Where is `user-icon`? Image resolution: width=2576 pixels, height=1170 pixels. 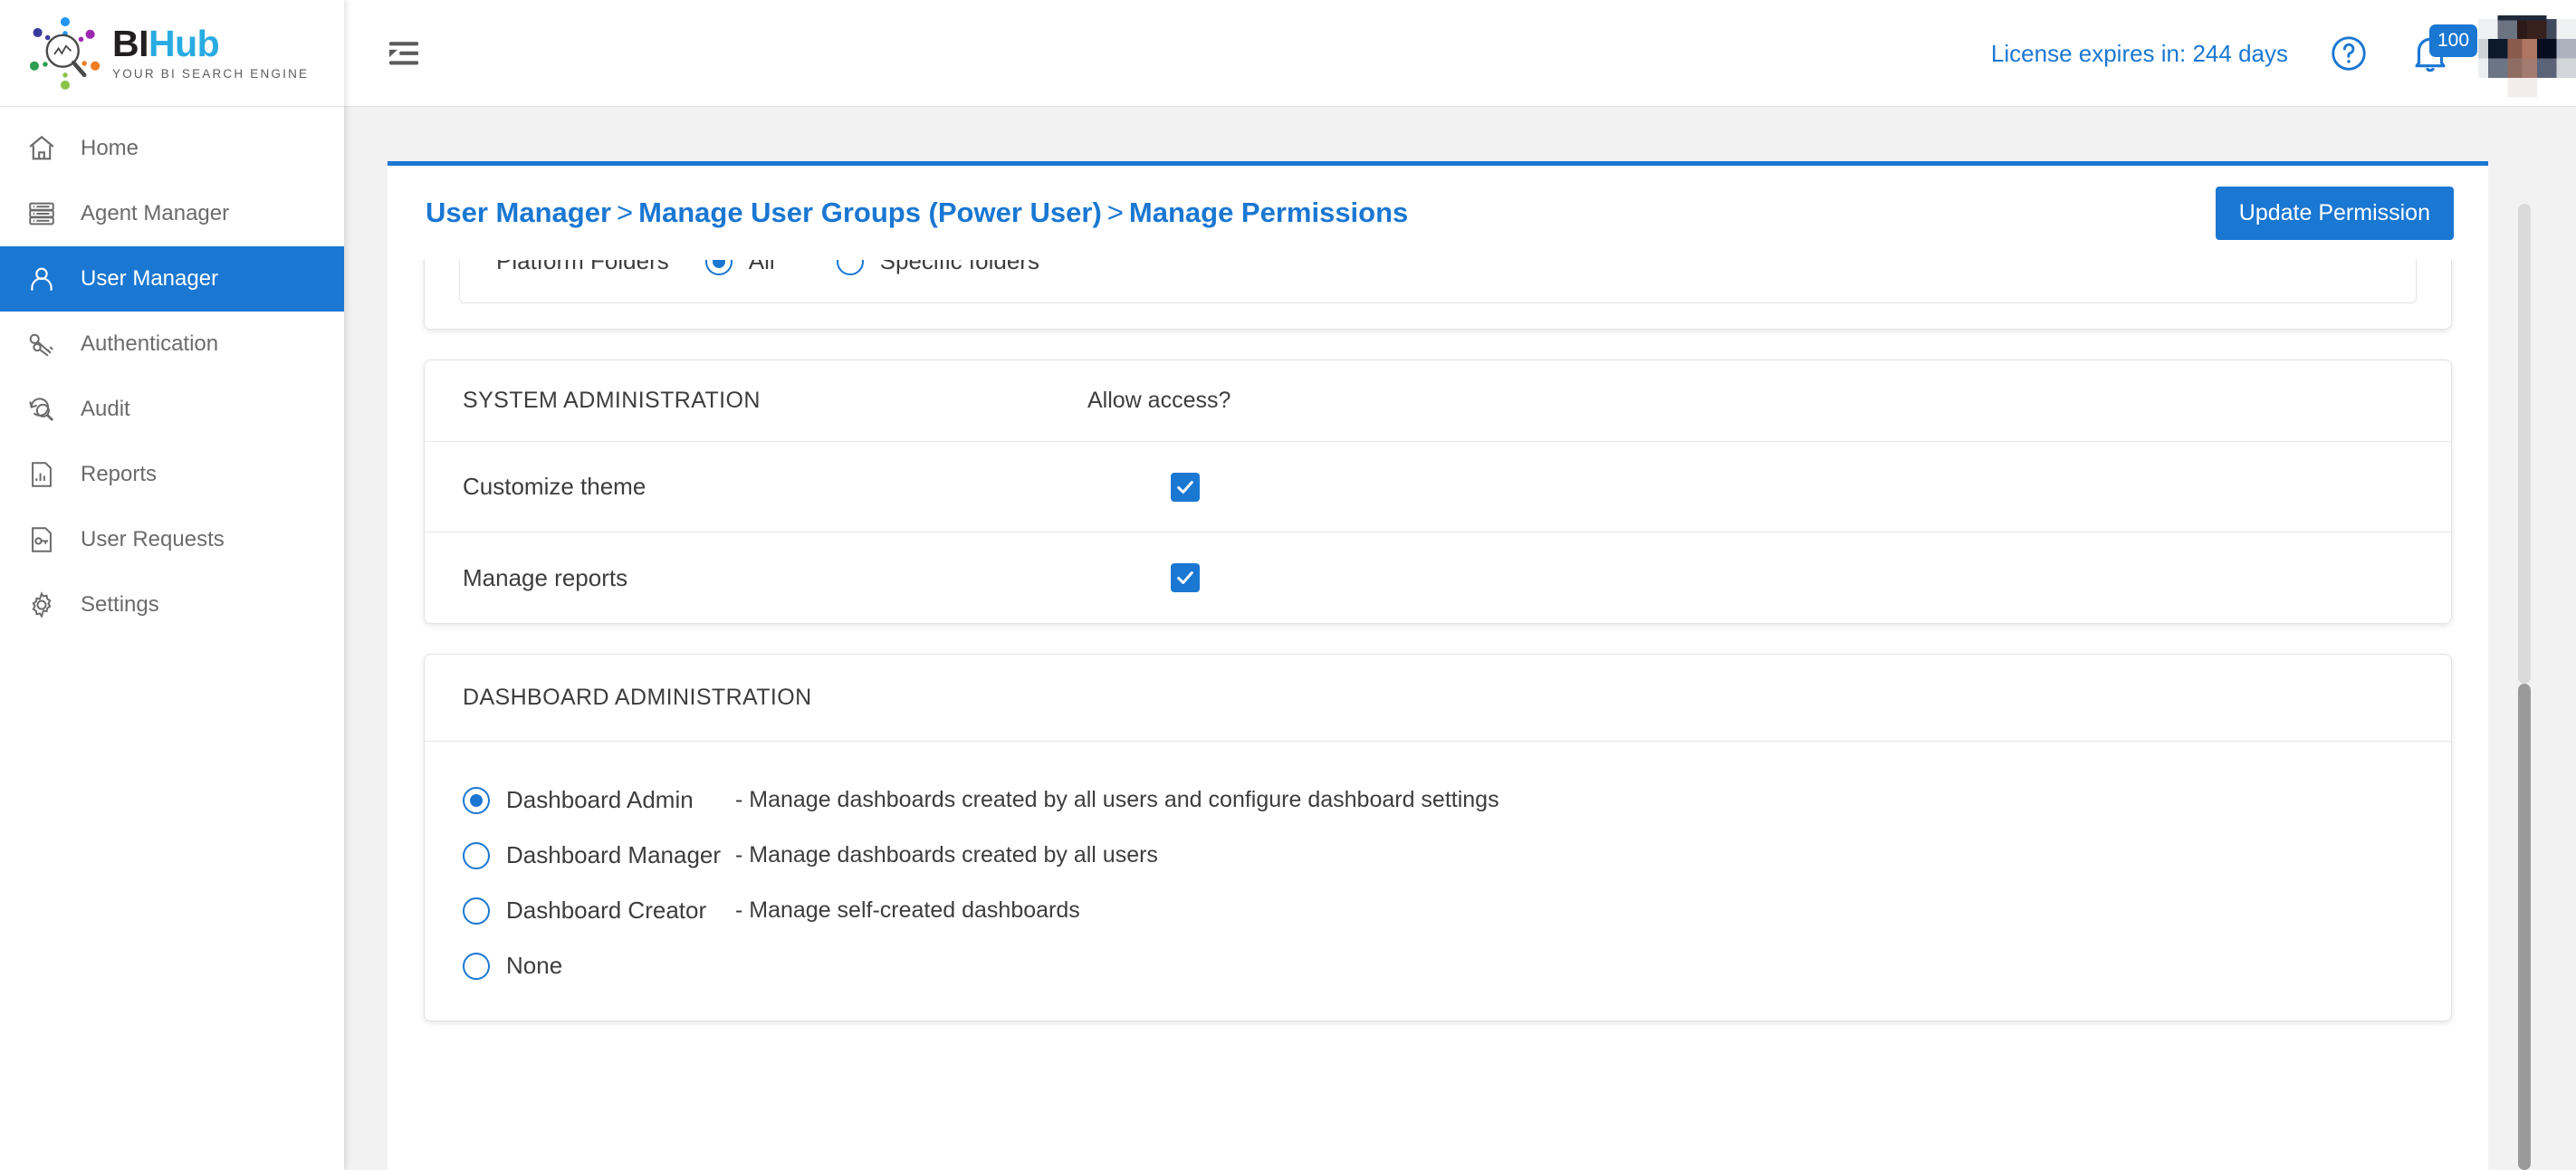
user-icon is located at coordinates (41, 279).